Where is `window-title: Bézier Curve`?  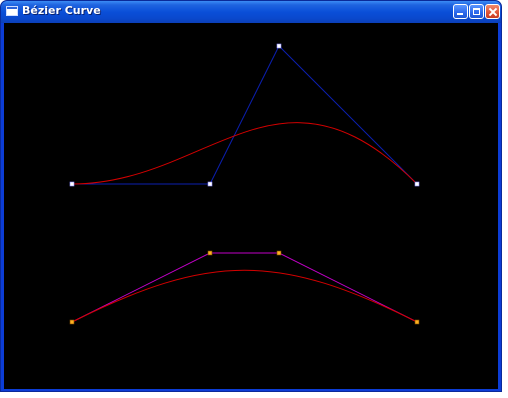
window-title: Bézier Curve is located at coordinates (61, 10).